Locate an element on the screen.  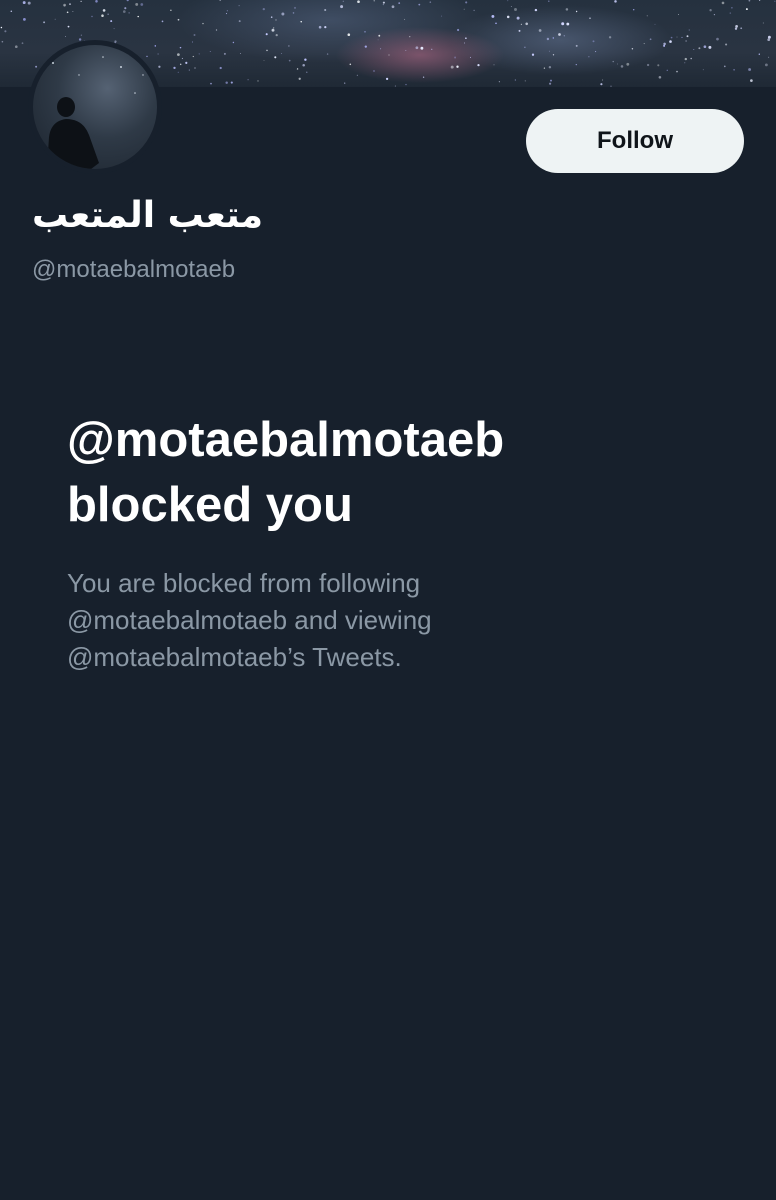
blocked-title-handle: @motaebalmotaeb is located at coordinates (286, 440).